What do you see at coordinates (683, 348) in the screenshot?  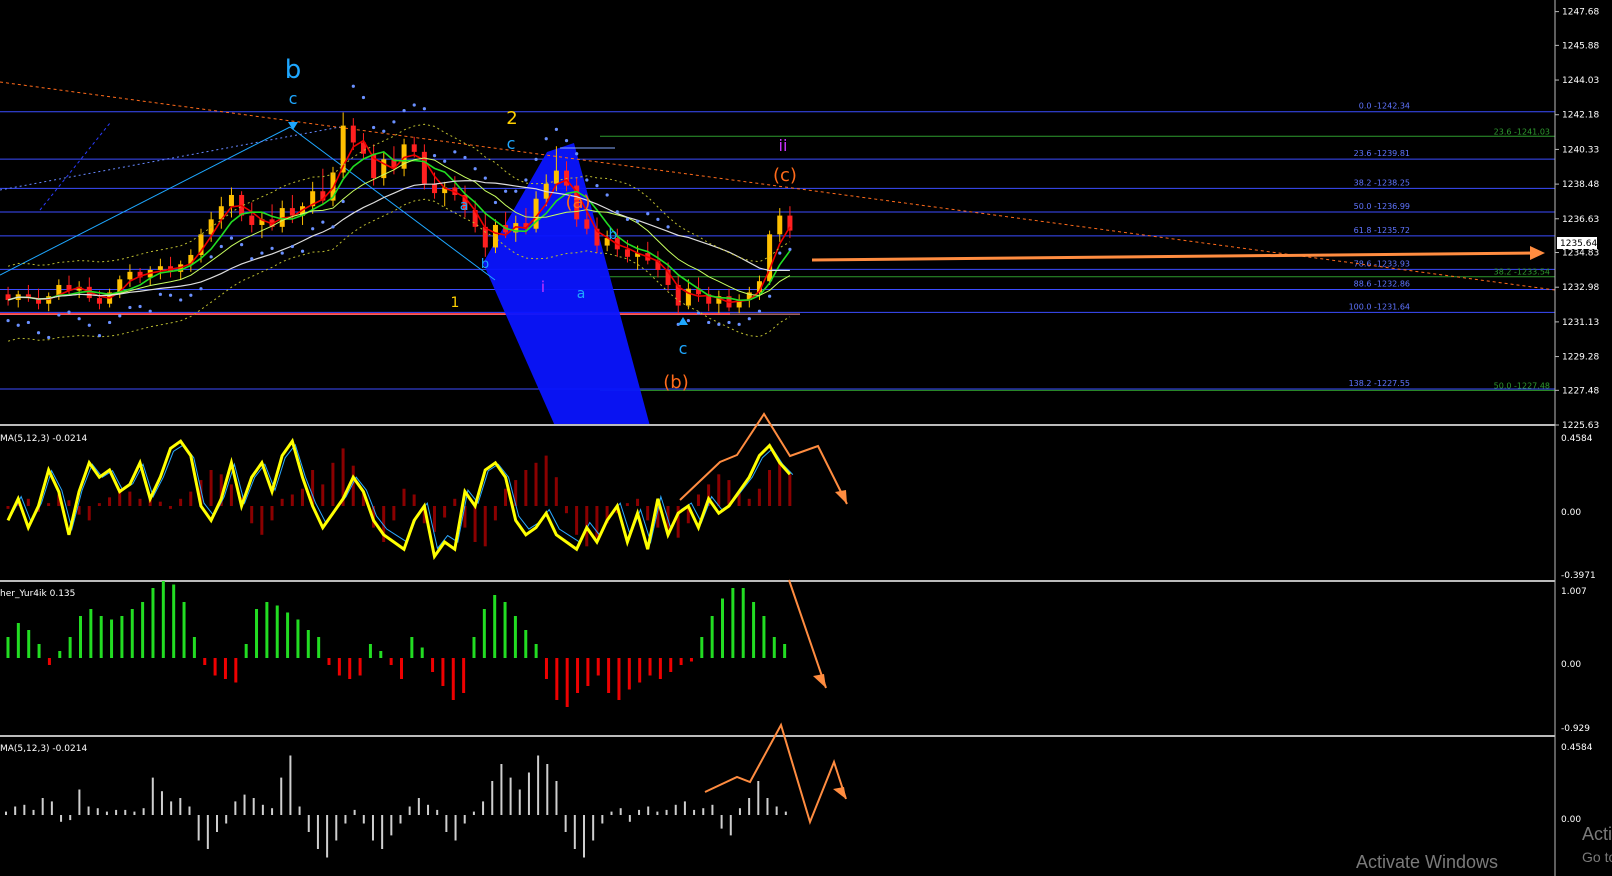 I see `wave-label: c` at bounding box center [683, 348].